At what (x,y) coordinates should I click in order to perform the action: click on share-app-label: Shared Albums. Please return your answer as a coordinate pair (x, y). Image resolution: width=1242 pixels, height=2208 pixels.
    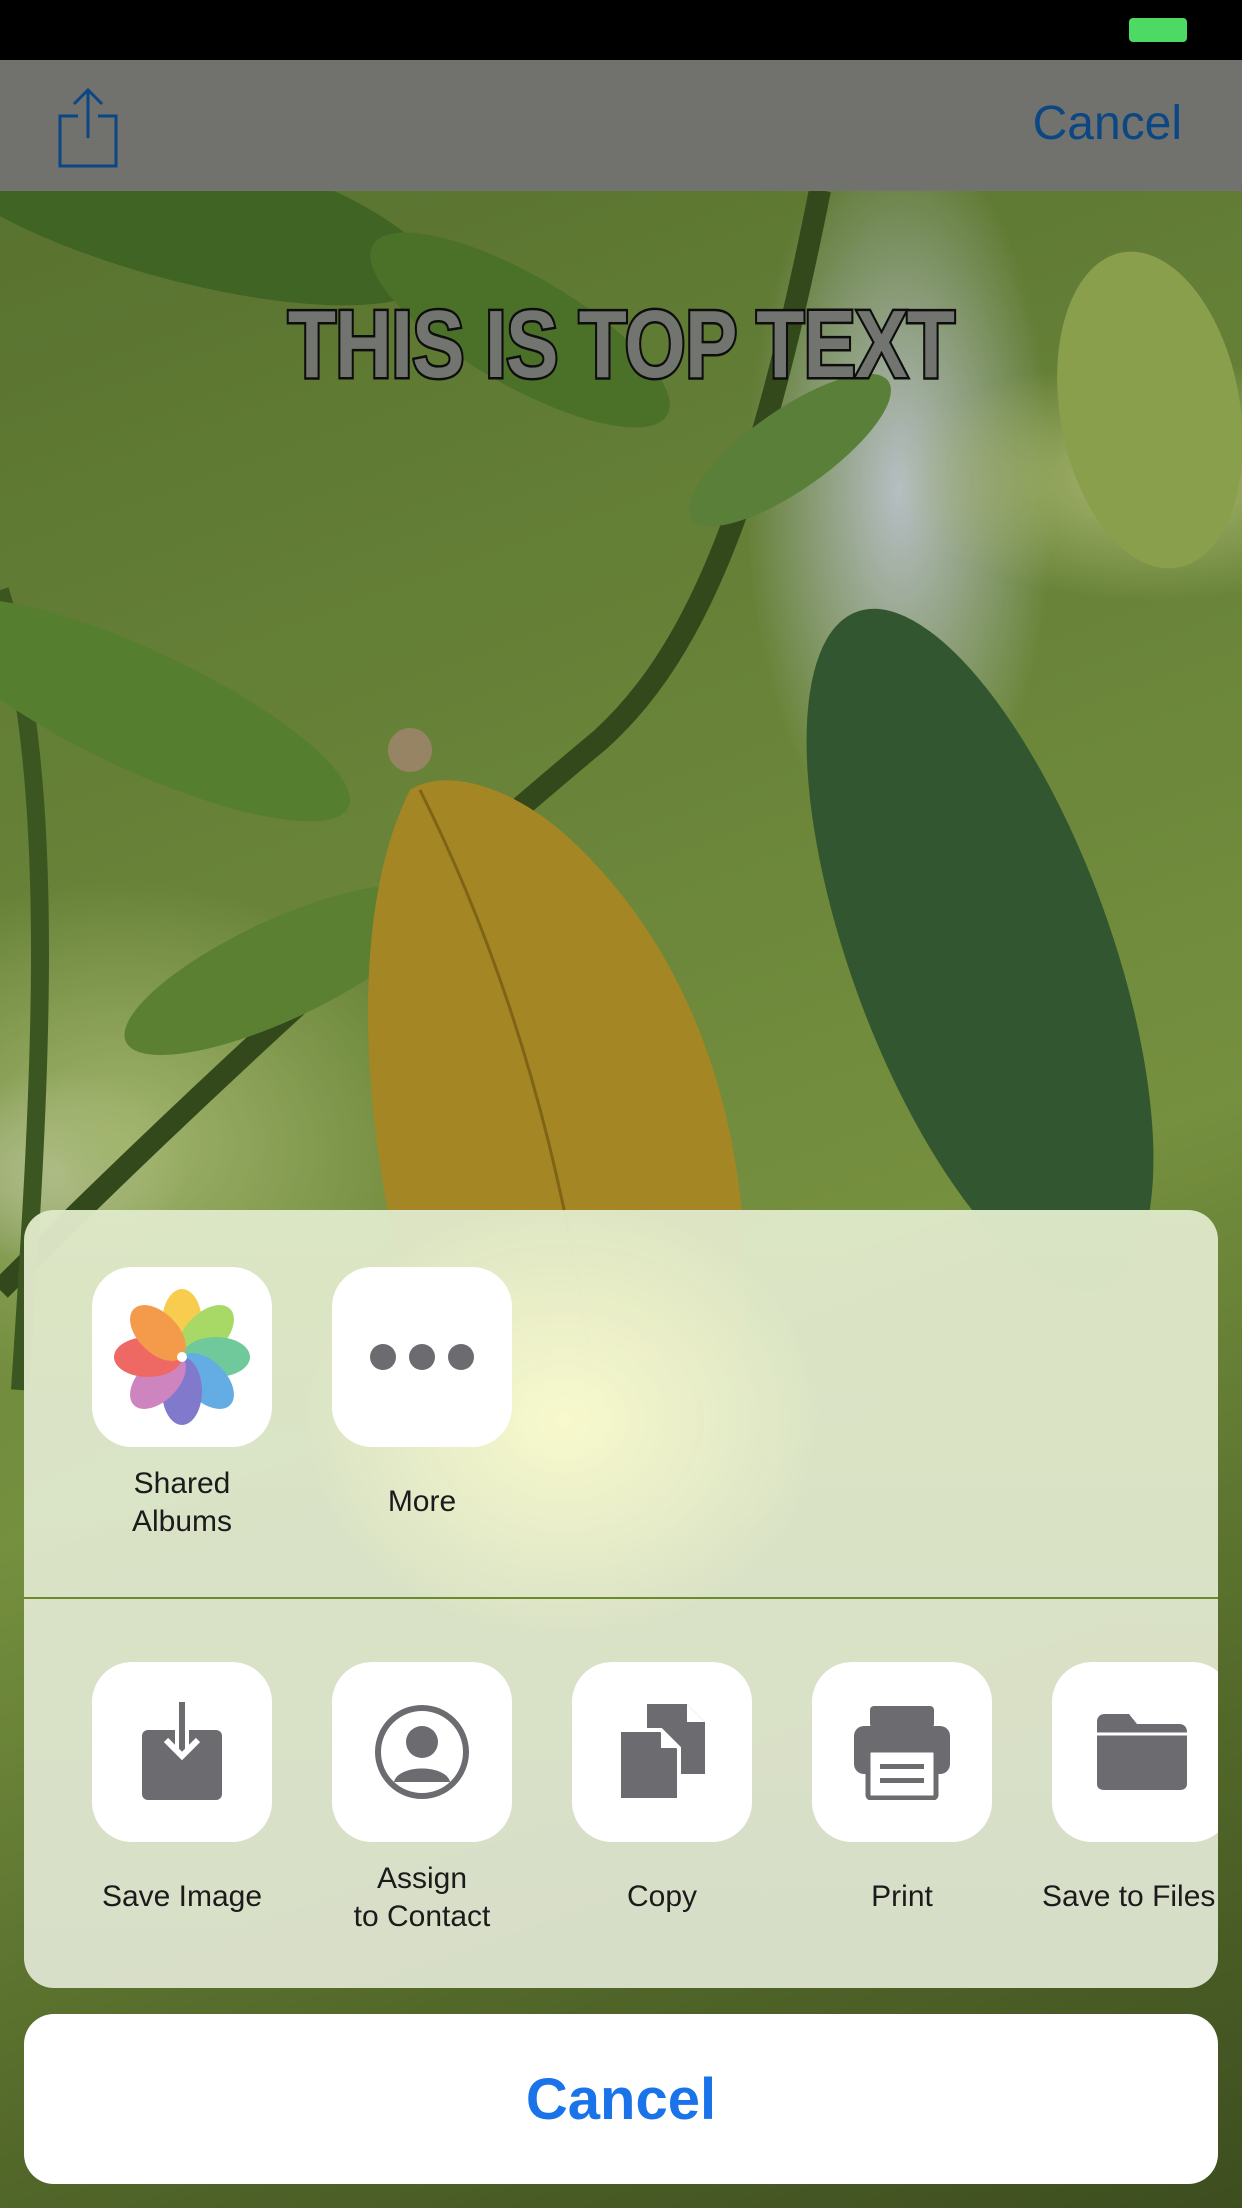
    Looking at the image, I should click on (182, 1502).